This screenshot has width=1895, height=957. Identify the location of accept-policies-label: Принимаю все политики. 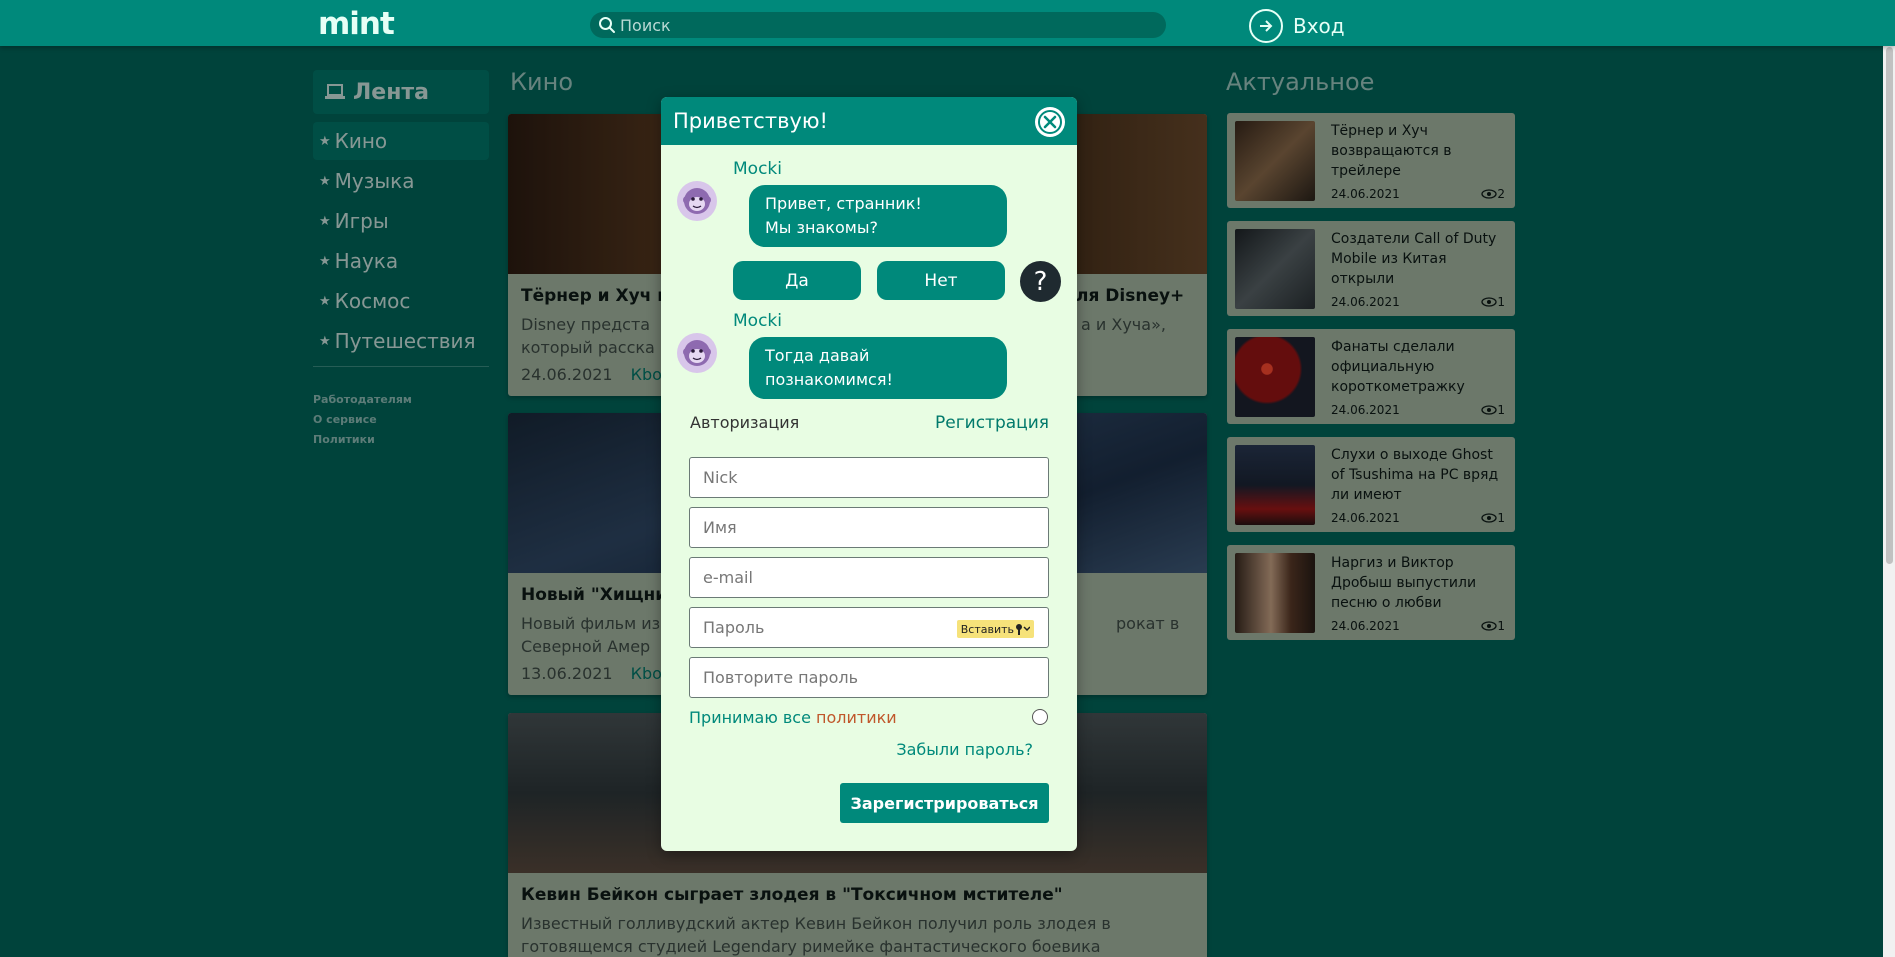
(793, 717).